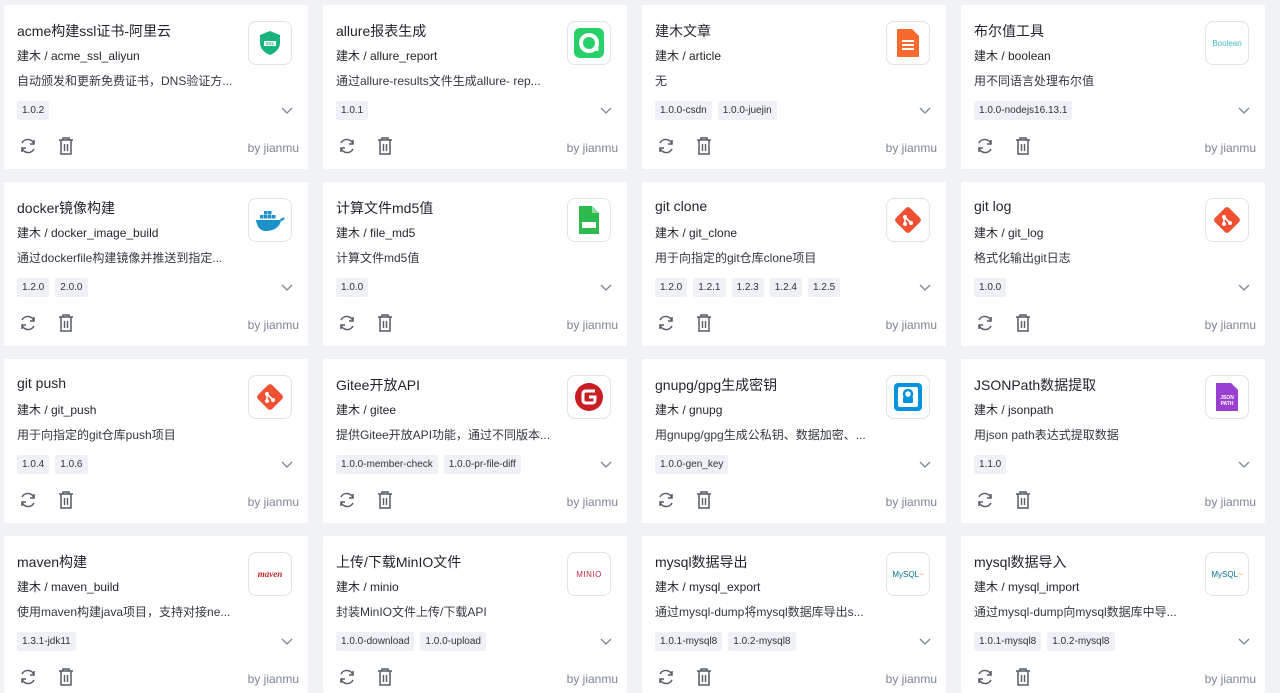 This screenshot has width=1280, height=693. Describe the element at coordinates (381, 31) in the screenshot. I see `node-title: allure报表生成` at that location.